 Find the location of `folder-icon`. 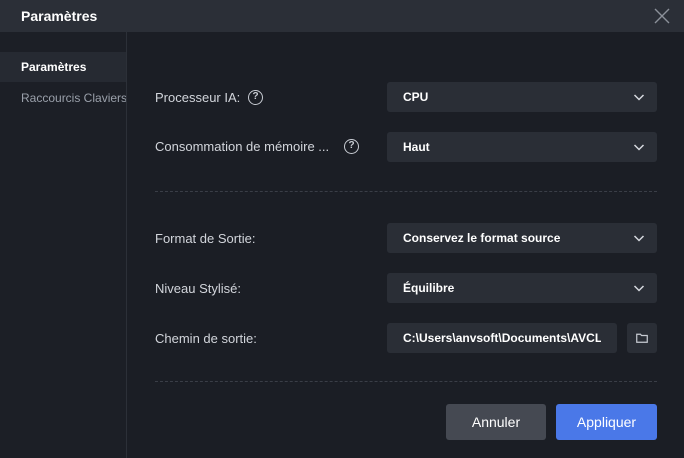

folder-icon is located at coordinates (642, 338).